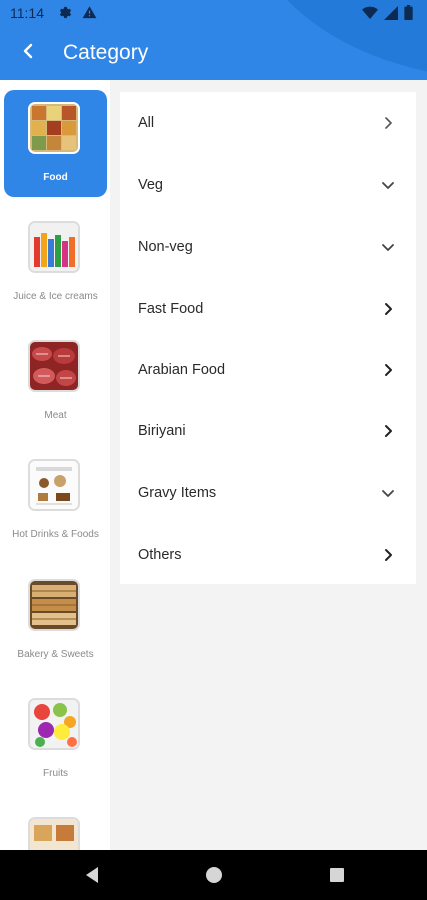 The height and width of the screenshot is (900, 427). I want to click on category-item-fruits: Fruits, so click(55, 739).